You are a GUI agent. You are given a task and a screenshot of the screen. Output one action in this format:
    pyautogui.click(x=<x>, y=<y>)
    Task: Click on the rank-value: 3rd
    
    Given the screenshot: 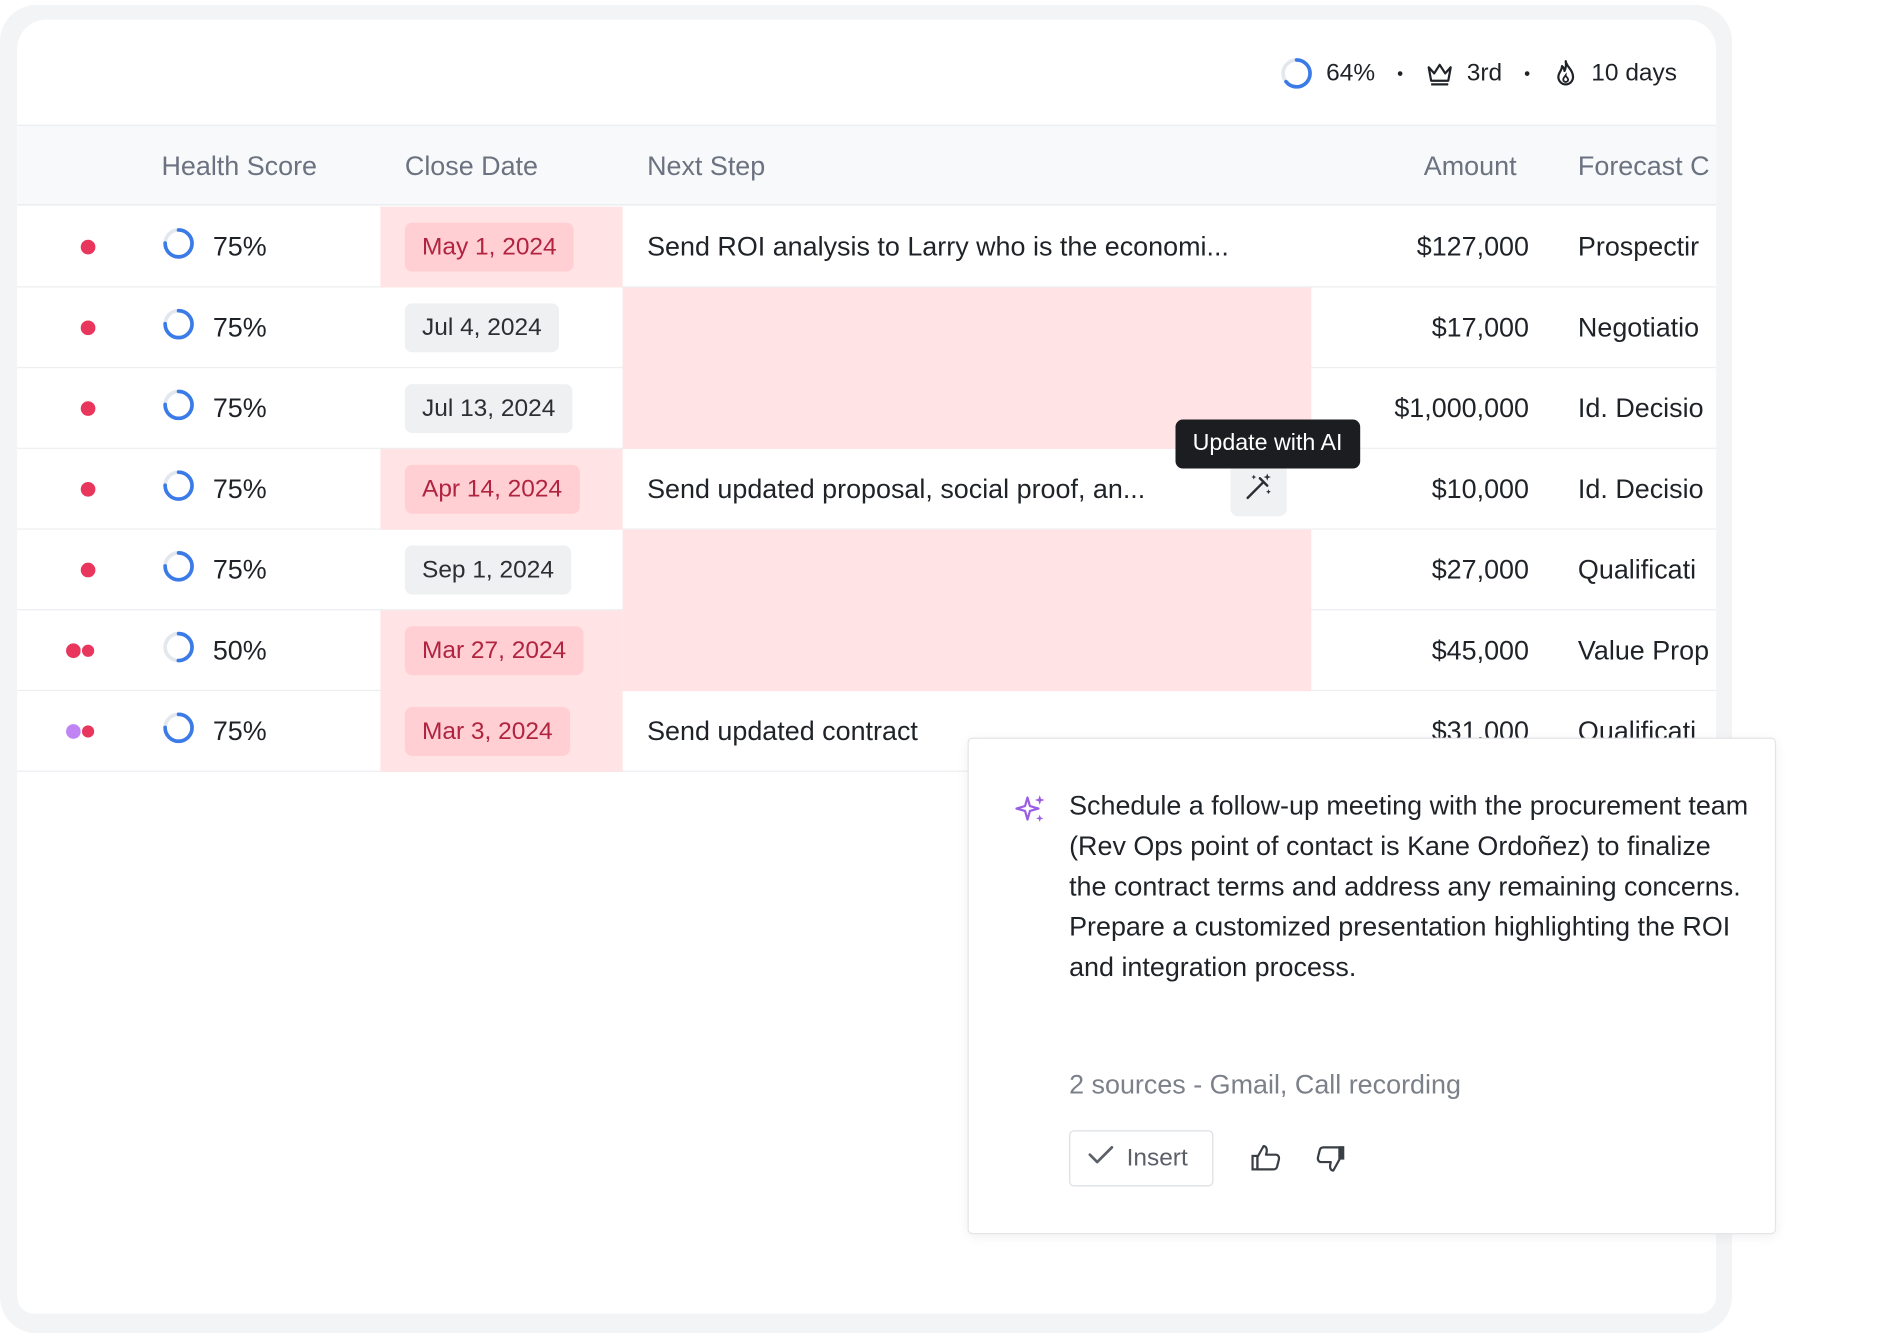 What is the action you would take?
    pyautogui.click(x=1484, y=73)
    